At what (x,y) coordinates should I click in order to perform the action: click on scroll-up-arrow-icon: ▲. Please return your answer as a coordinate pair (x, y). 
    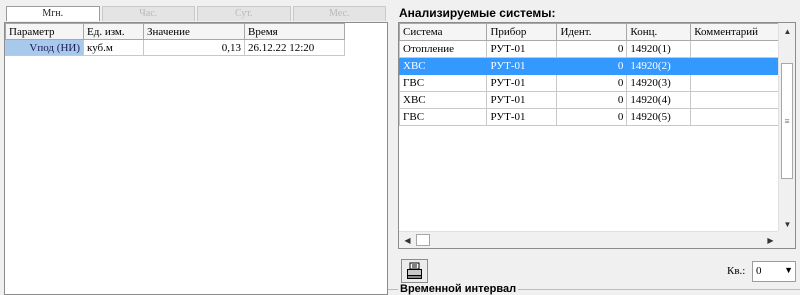
    Looking at the image, I should click on (787, 31).